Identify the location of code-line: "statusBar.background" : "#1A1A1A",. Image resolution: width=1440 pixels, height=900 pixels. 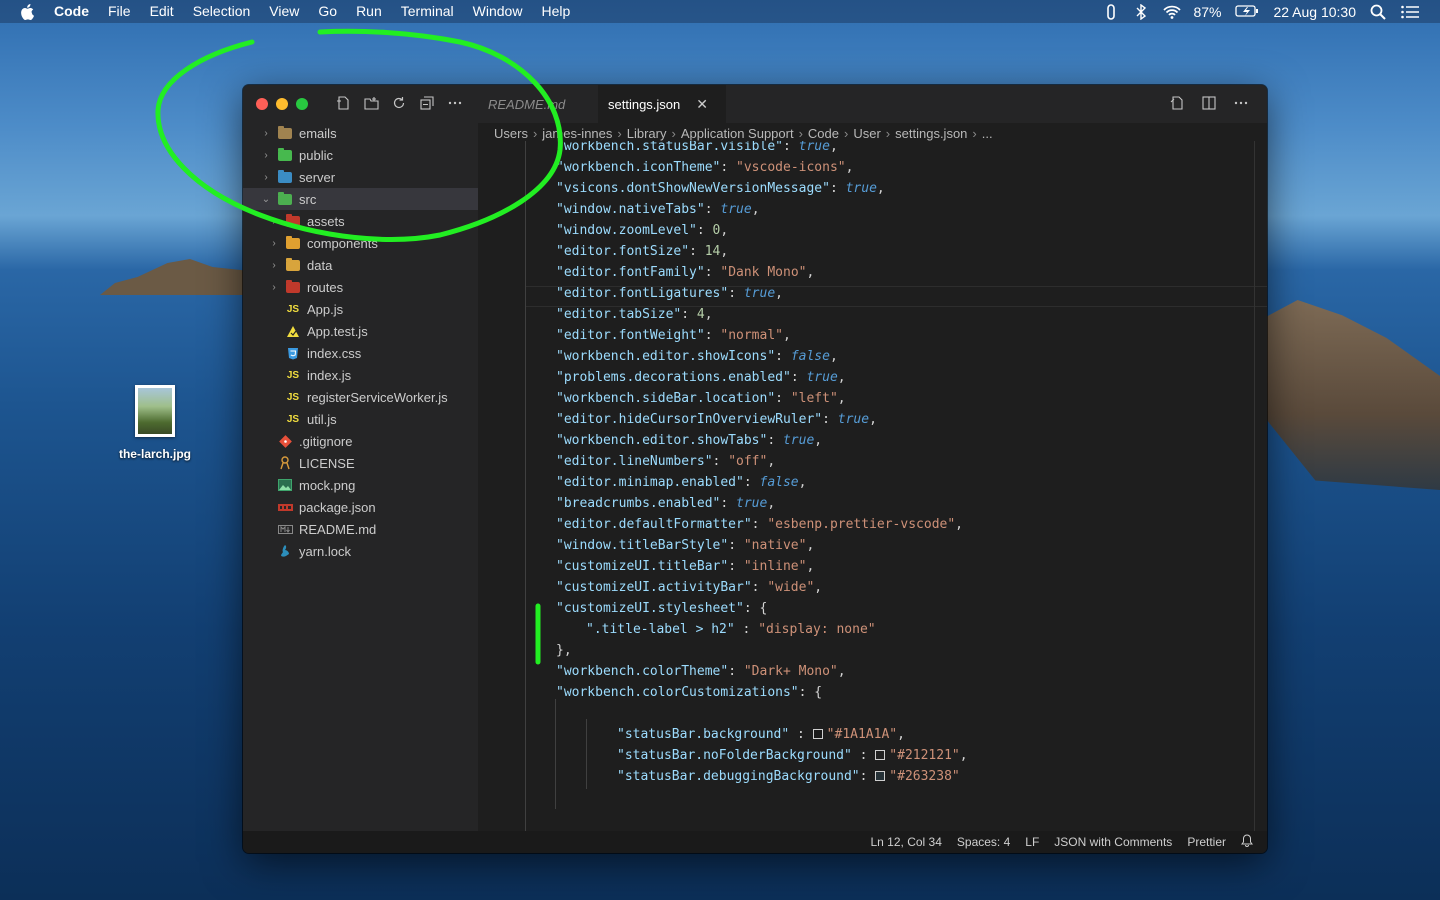
(761, 734).